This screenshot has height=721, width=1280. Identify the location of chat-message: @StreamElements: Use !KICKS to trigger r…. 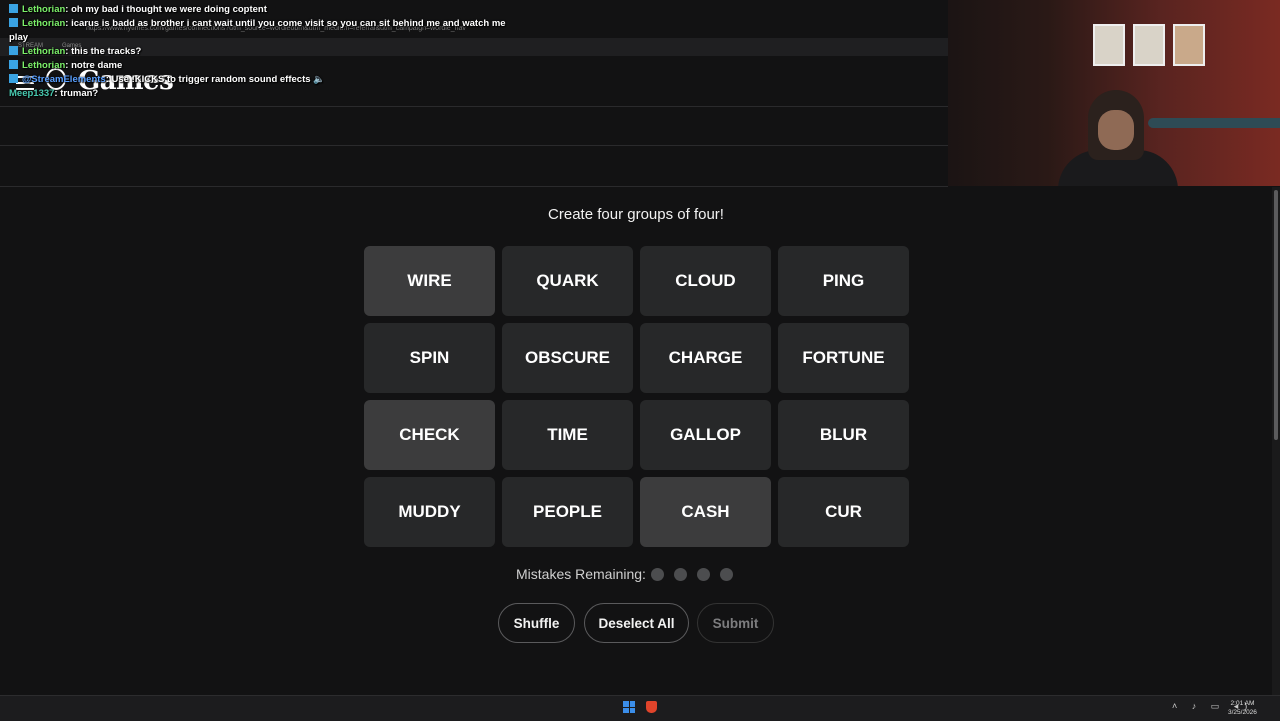
(167, 80).